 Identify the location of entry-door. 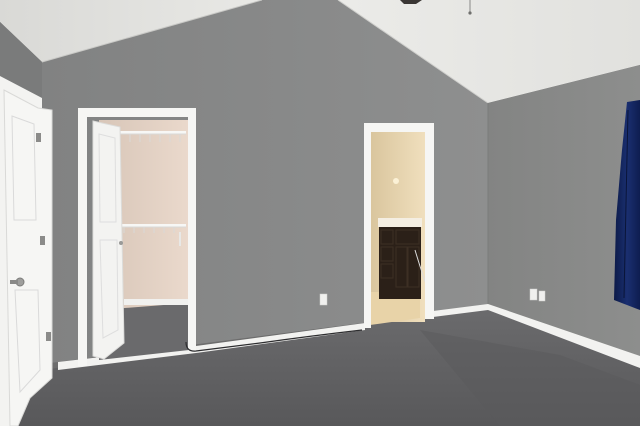
(28, 257).